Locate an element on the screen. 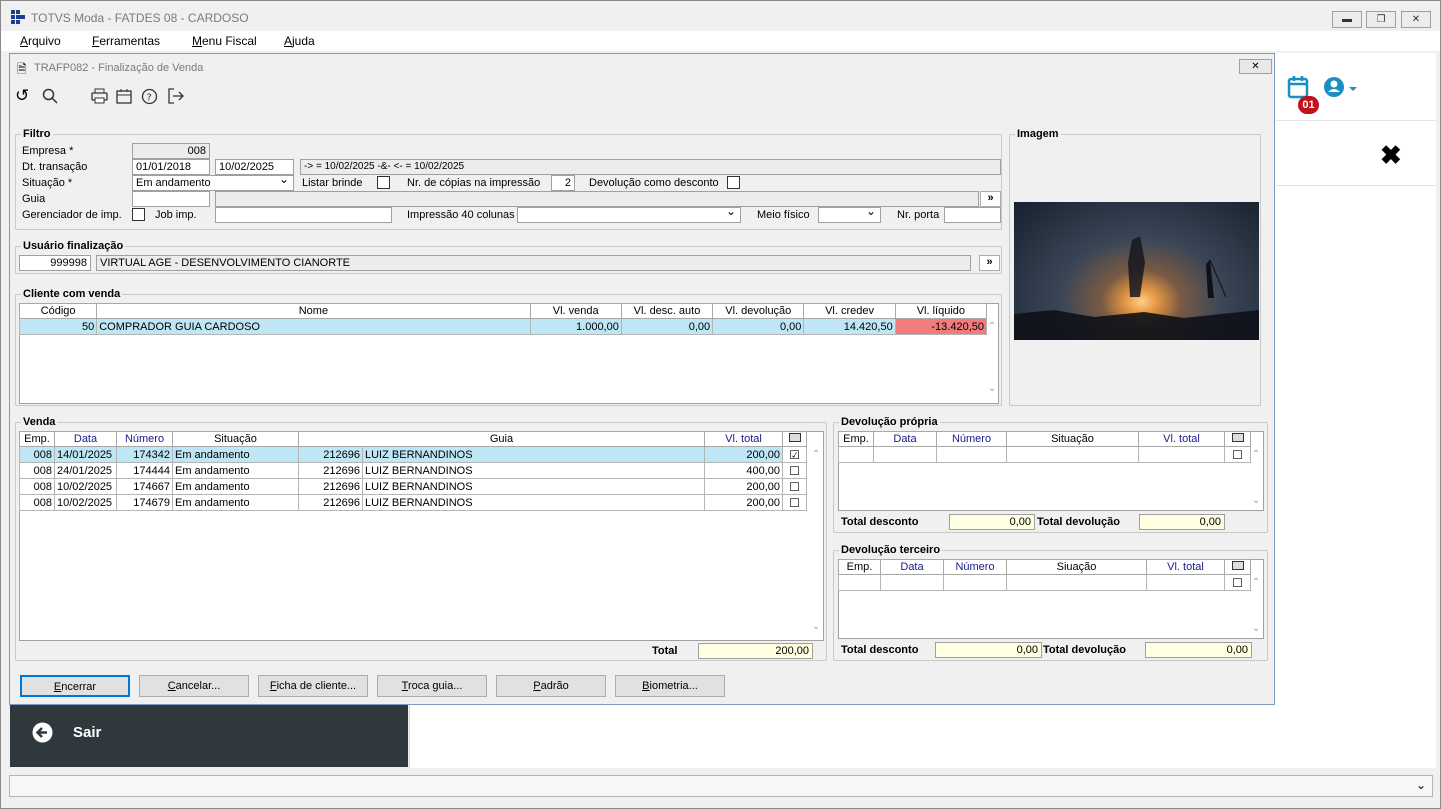  dt-col-situacao: Siuação is located at coordinates (1076, 567).